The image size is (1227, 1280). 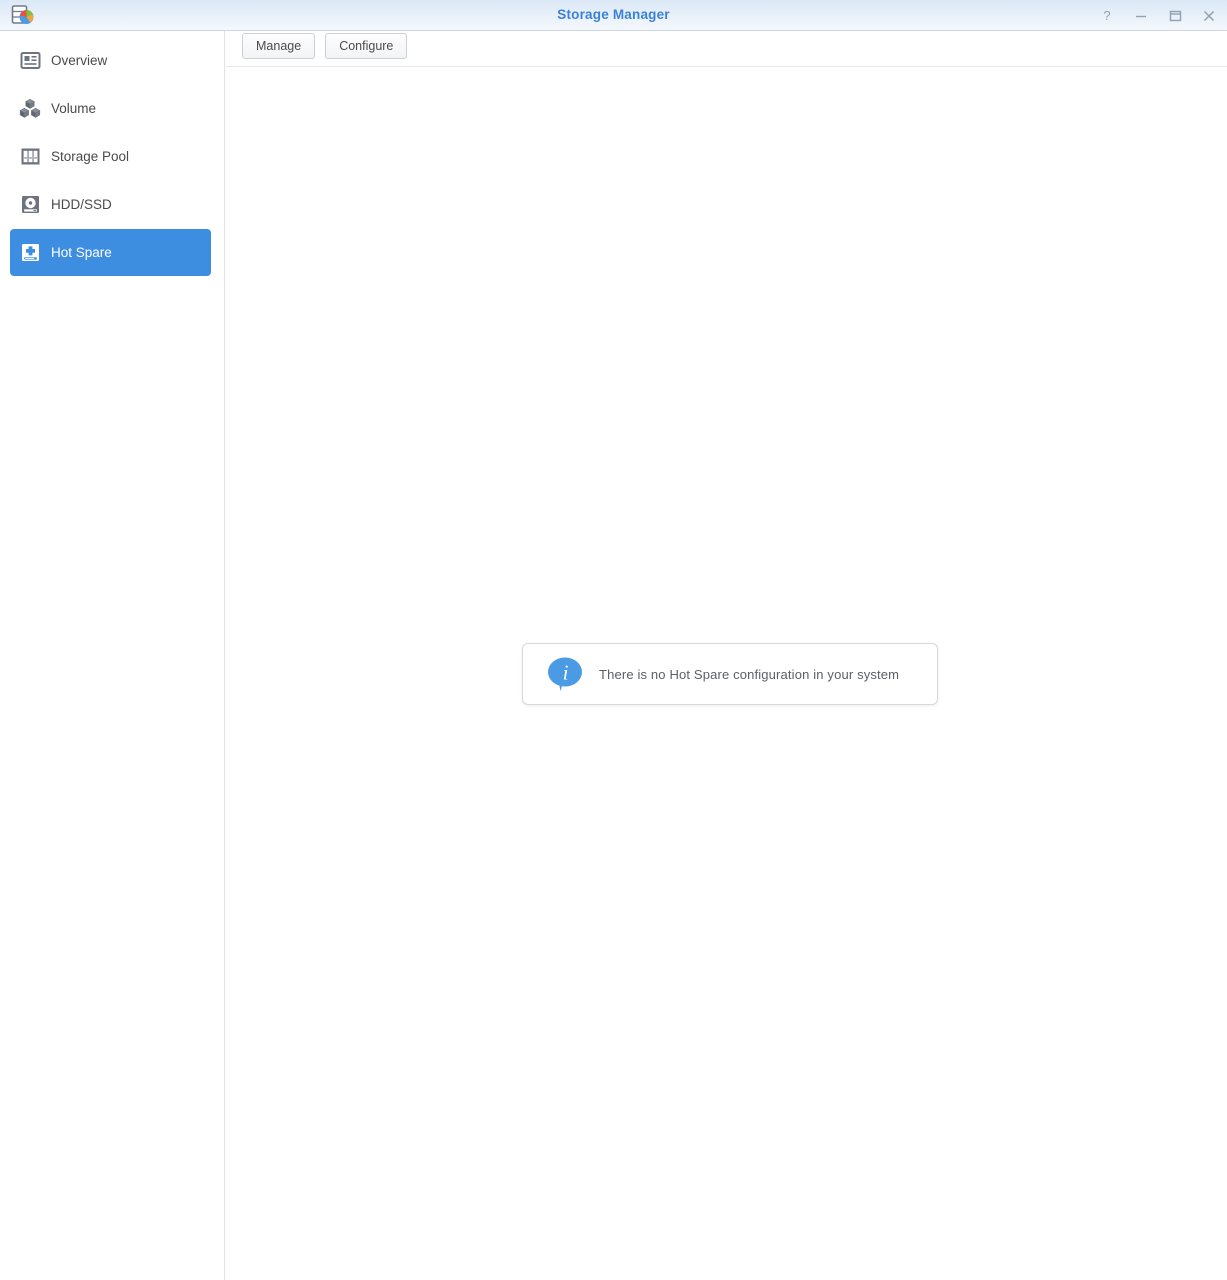 I want to click on toolbar-divider, so click(x=726, y=66).